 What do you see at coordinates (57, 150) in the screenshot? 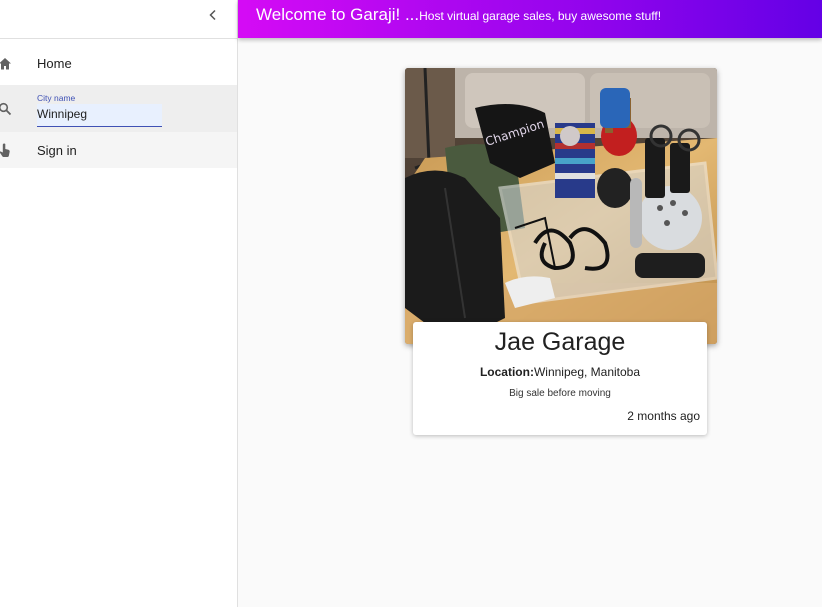
I see `sidebar-item-label: Sign in` at bounding box center [57, 150].